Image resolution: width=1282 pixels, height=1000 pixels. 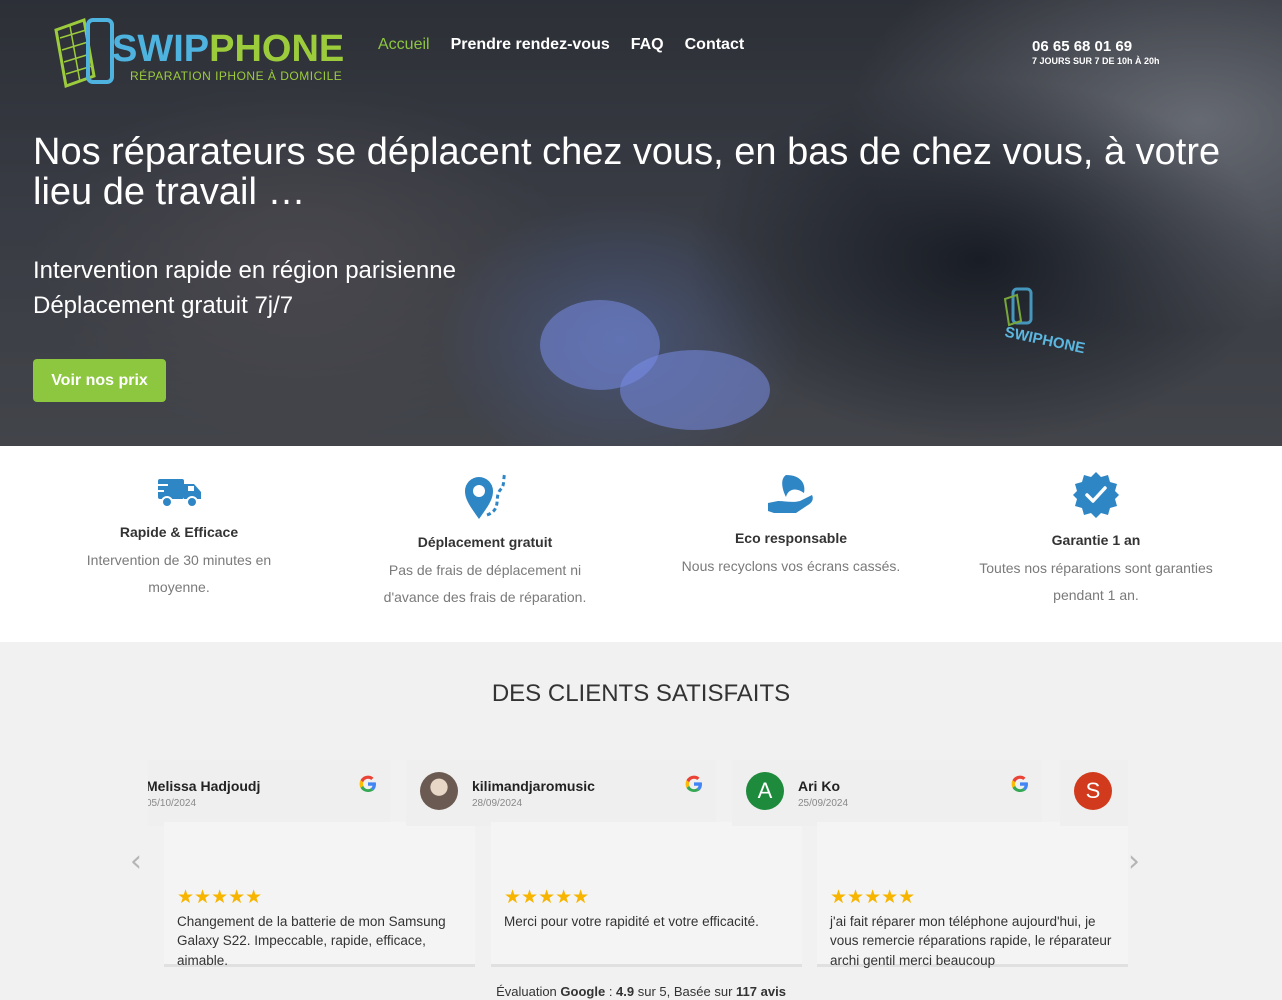 What do you see at coordinates (765, 791) in the screenshot?
I see `avatar: A` at bounding box center [765, 791].